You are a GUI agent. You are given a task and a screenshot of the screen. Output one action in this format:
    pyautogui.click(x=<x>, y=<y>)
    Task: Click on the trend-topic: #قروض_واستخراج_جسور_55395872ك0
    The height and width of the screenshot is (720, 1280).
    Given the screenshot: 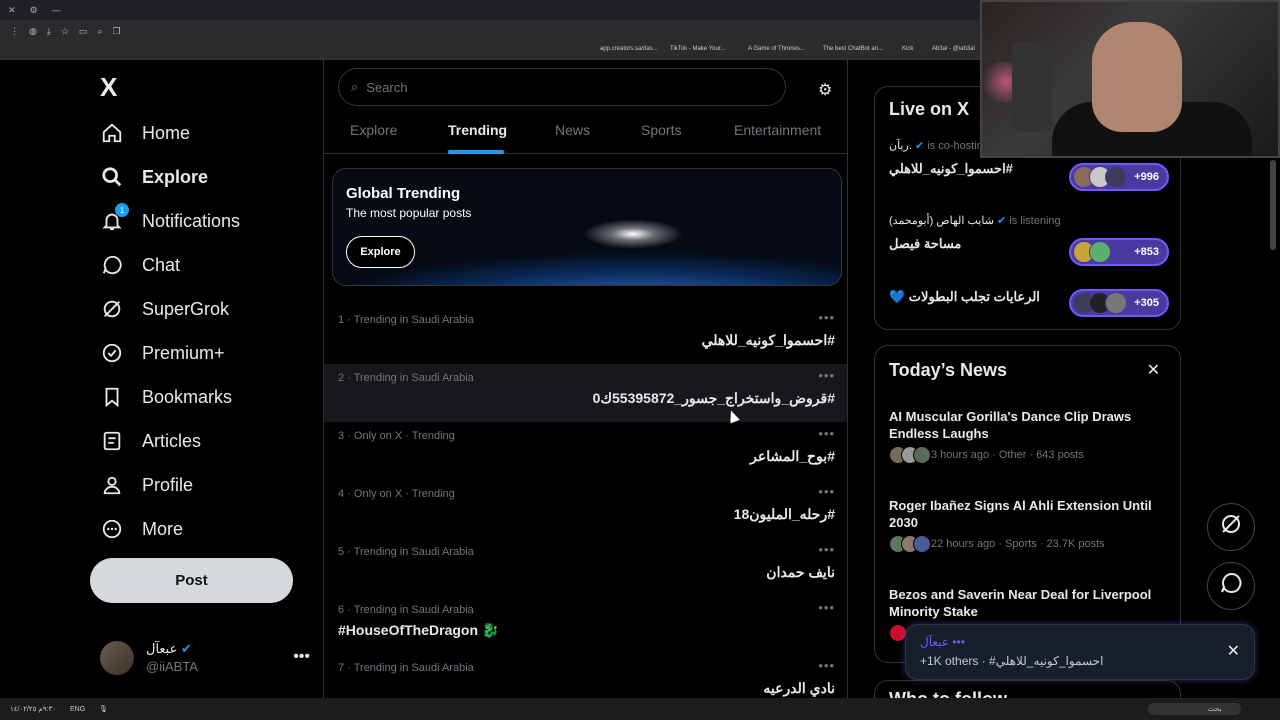 What is the action you would take?
    pyautogui.click(x=713, y=398)
    